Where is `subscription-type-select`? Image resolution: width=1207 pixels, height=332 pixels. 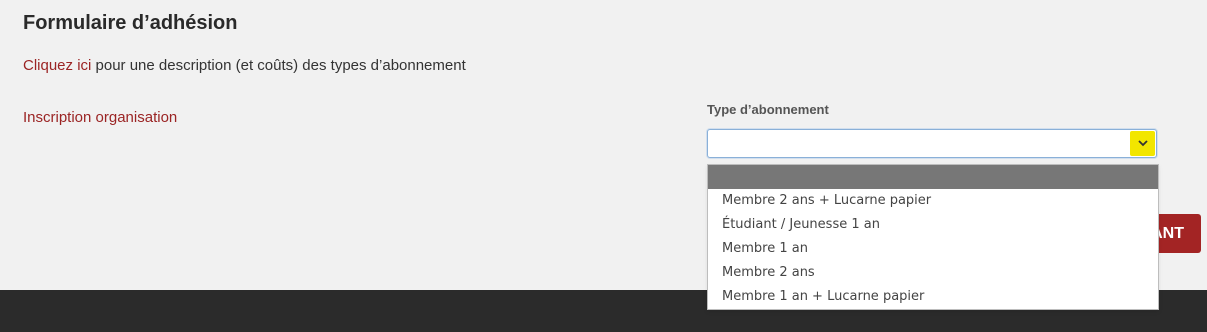 subscription-type-select is located at coordinates (932, 143).